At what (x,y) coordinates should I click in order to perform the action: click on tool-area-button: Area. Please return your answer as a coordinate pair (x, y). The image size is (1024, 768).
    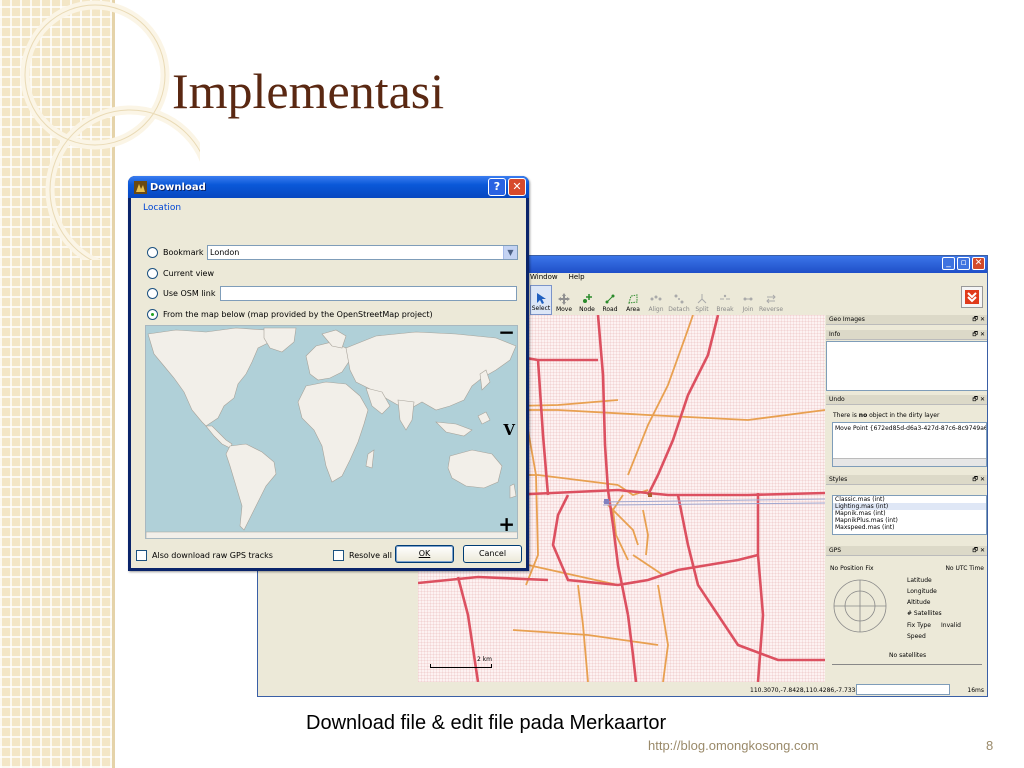
    Looking at the image, I should click on (633, 300).